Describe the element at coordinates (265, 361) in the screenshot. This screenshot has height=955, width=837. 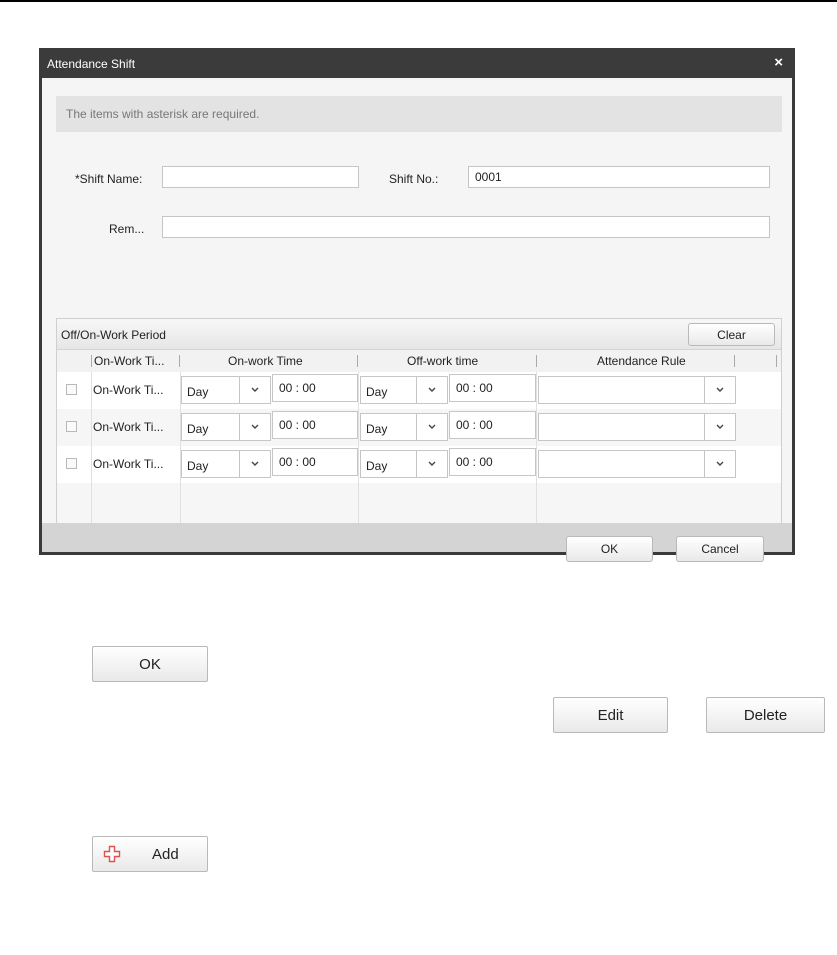
I see `column-on-work-time: On-work Time` at that location.